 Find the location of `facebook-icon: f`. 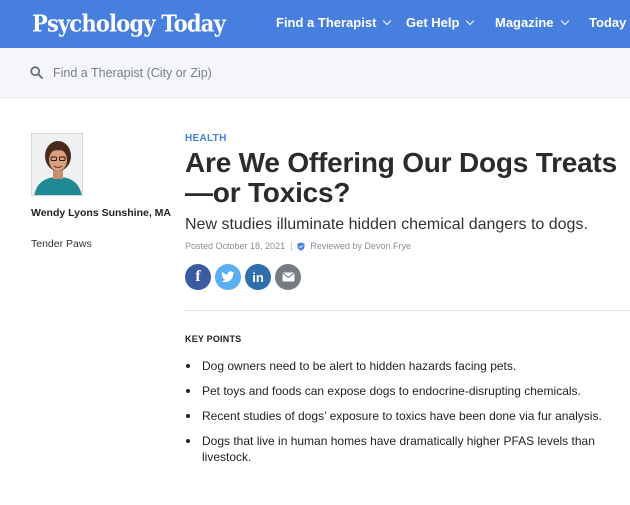

facebook-icon: f is located at coordinates (198, 276).